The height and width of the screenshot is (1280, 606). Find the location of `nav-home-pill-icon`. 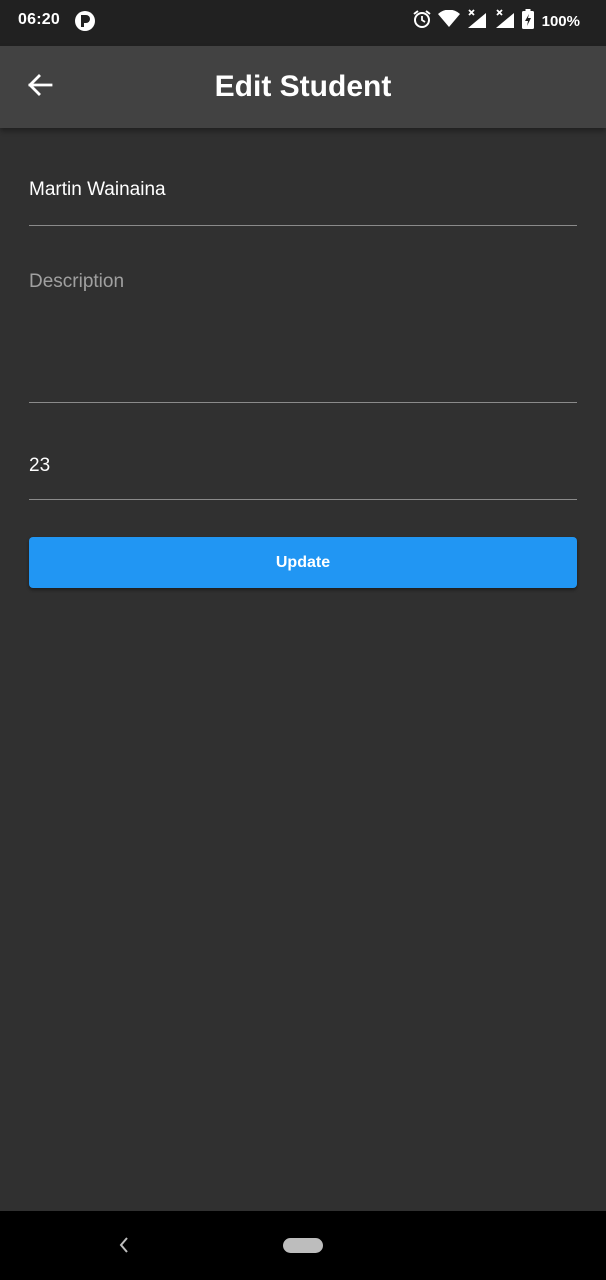

nav-home-pill-icon is located at coordinates (303, 1245).